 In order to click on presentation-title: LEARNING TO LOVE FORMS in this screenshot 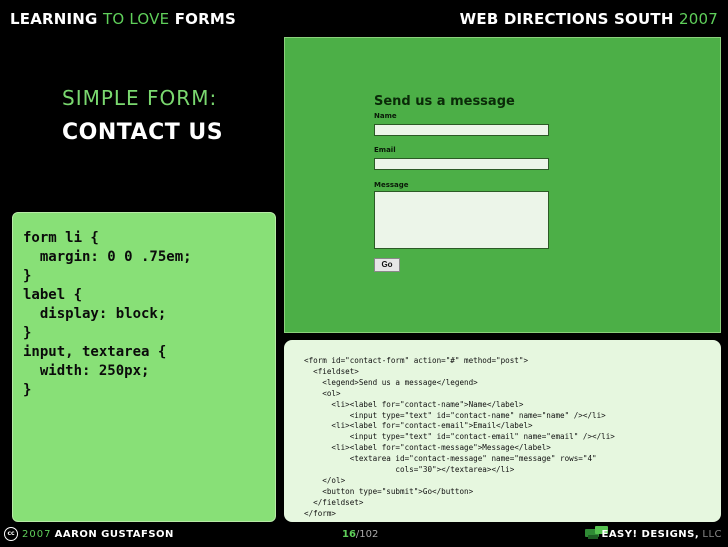, I will do `click(123, 19)`.